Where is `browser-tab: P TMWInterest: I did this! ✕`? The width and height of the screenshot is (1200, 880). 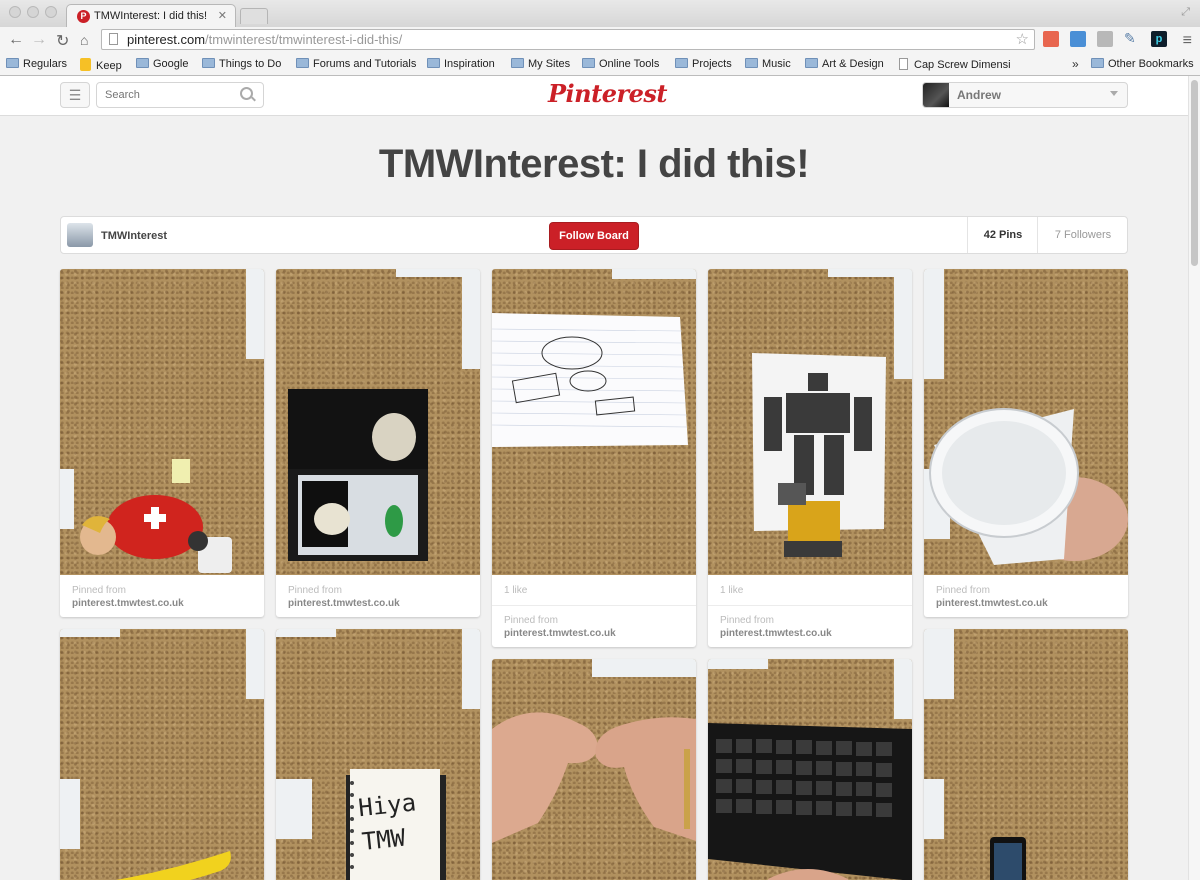
browser-tab: P TMWInterest: I did this! ✕ is located at coordinates (151, 15).